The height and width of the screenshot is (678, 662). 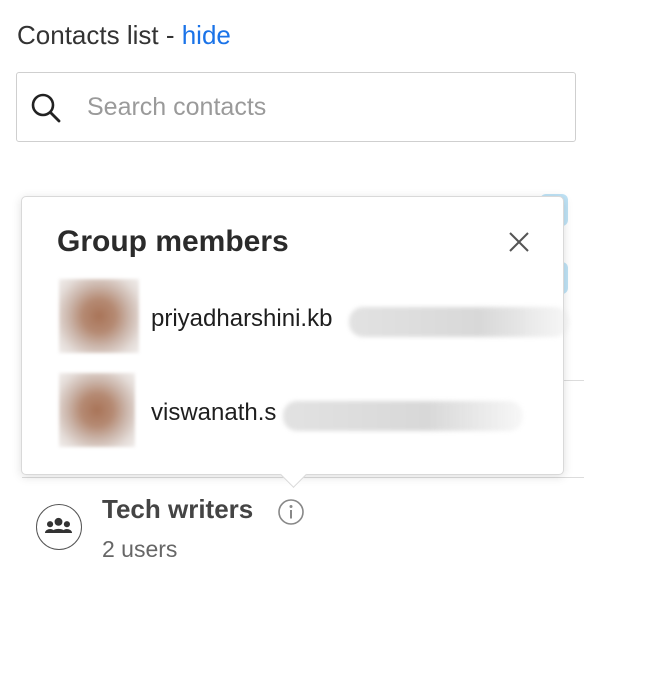 What do you see at coordinates (322, 107) in the screenshot?
I see `search-input` at bounding box center [322, 107].